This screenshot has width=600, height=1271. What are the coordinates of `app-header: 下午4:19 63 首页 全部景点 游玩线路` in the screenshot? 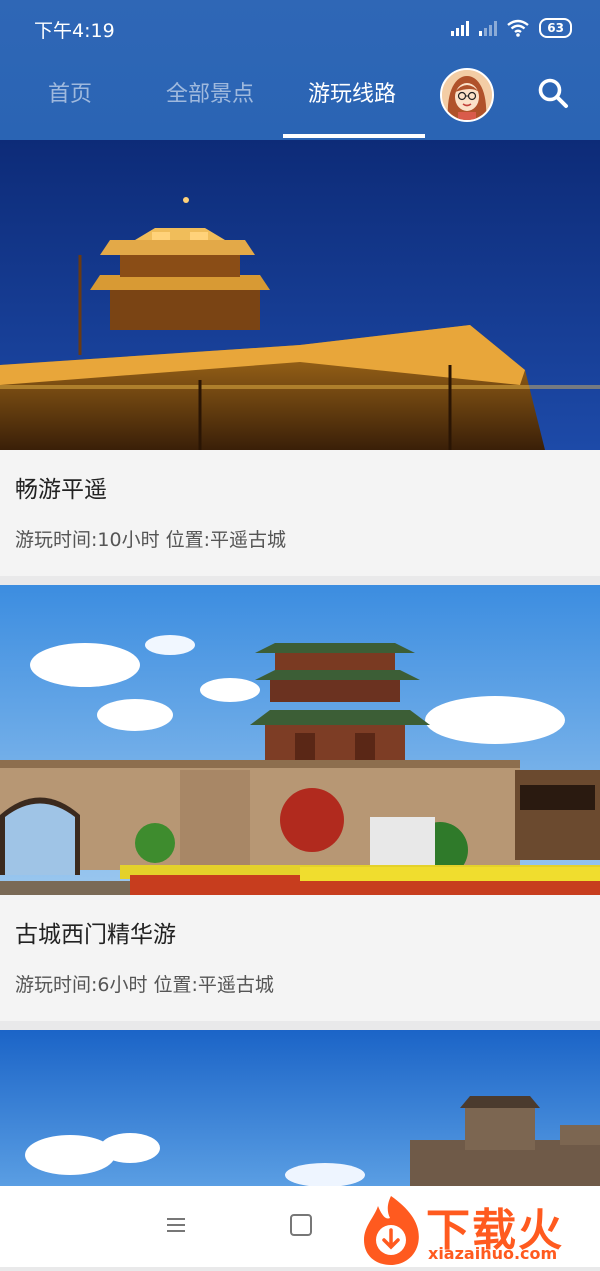 It's located at (300, 70).